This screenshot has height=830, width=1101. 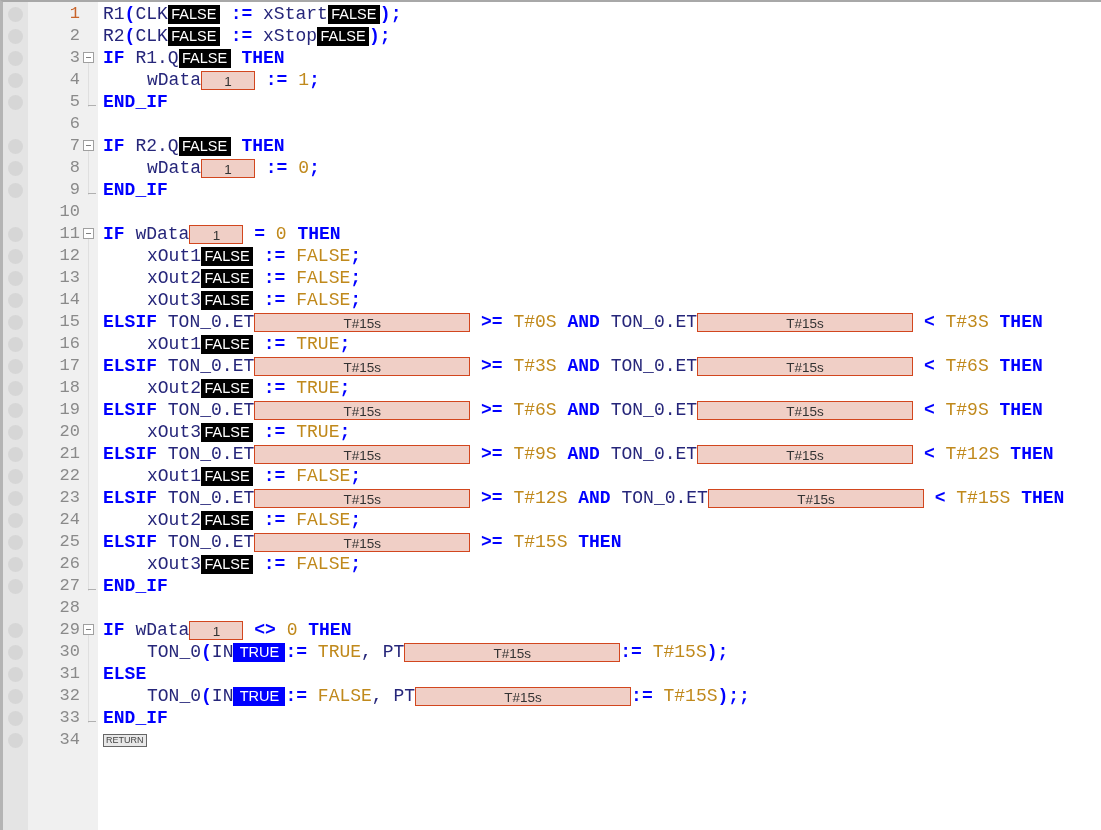 What do you see at coordinates (135, 190) in the screenshot?
I see `keyword: END_IF` at bounding box center [135, 190].